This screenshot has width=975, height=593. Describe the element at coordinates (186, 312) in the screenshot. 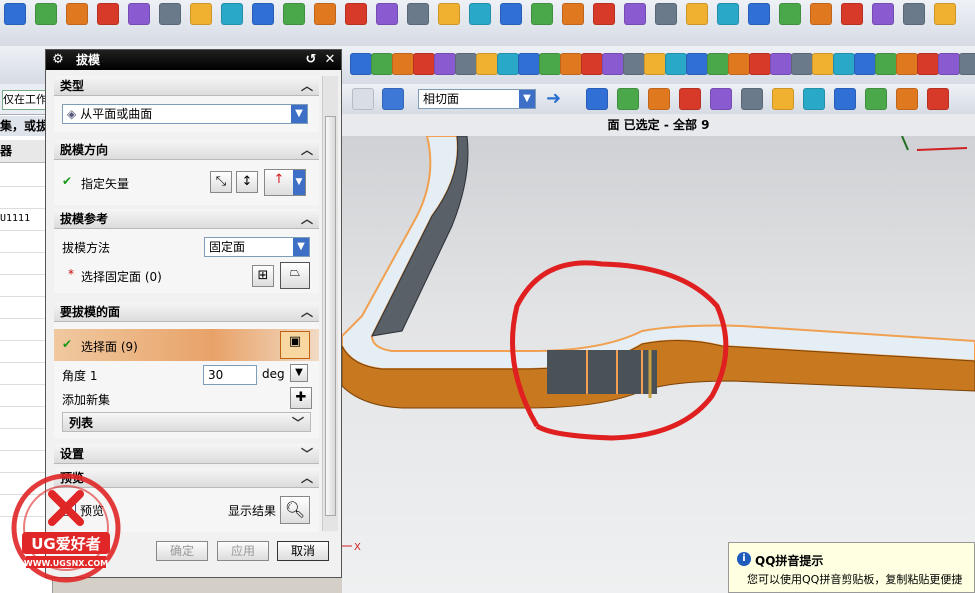

I see `section-faces-header: 要拔模的面 ︿` at that location.